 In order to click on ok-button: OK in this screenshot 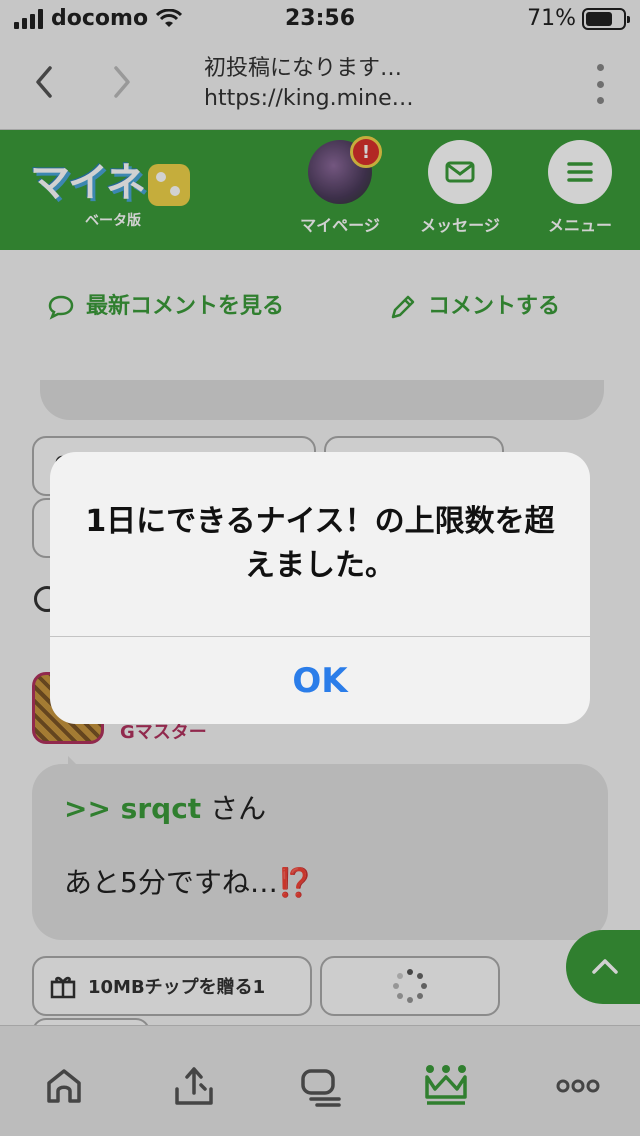, I will do `click(320, 680)`.